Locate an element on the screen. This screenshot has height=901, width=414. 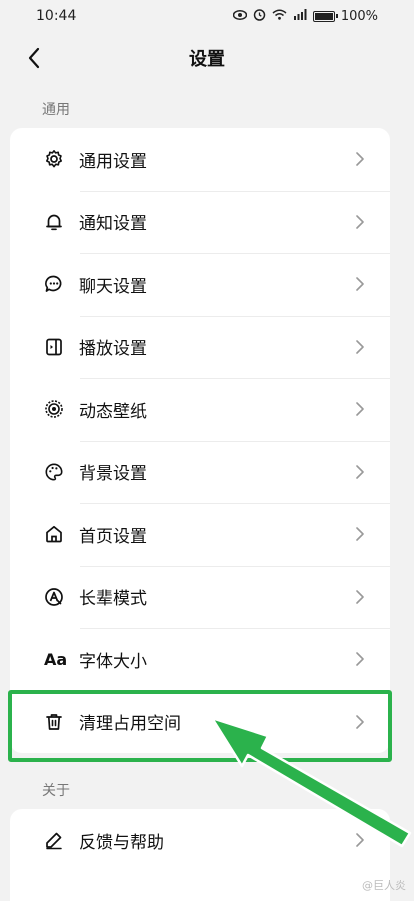
bell-icon is located at coordinates (54, 222).